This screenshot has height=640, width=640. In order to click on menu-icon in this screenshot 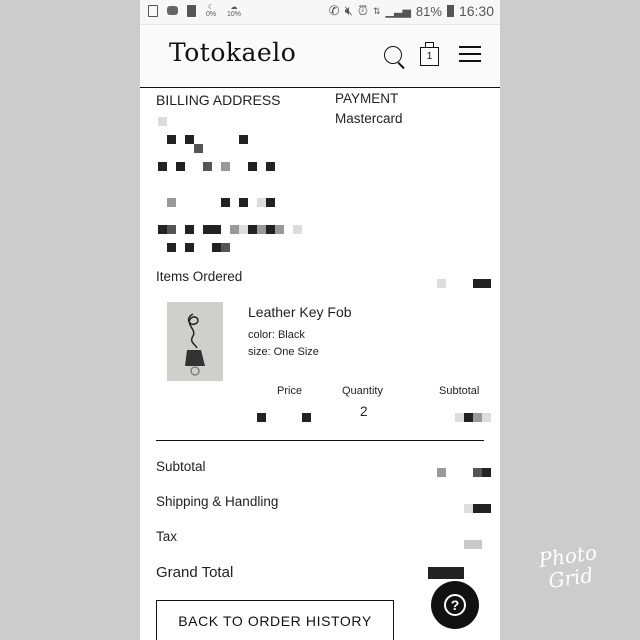, I will do `click(470, 54)`.